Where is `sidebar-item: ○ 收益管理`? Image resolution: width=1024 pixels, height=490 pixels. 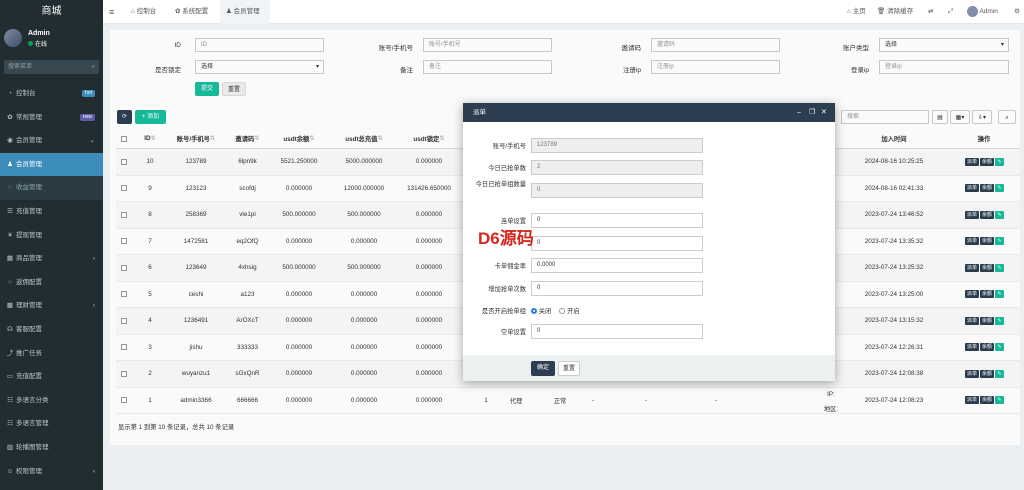
sidebar-item: ○ 收益管理 is located at coordinates (51, 188).